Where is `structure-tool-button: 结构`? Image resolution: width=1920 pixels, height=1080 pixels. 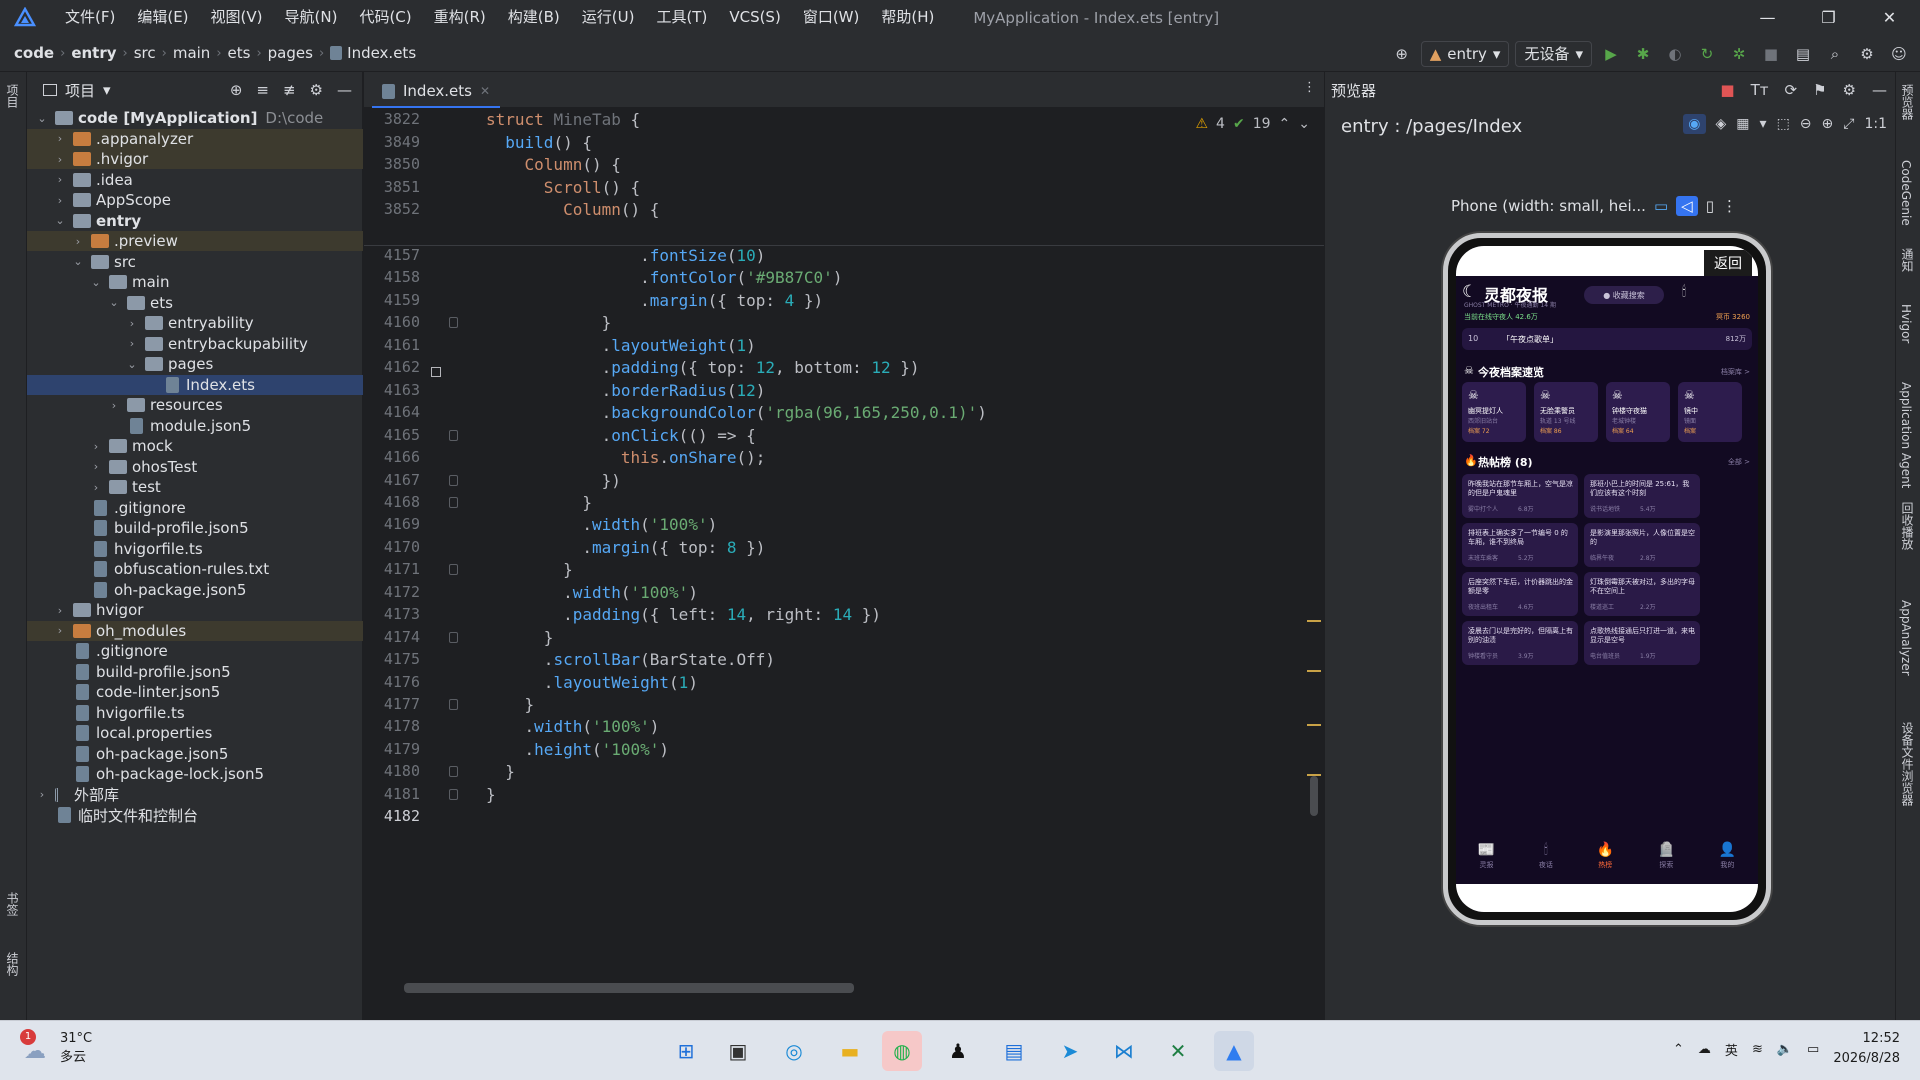
structure-tool-button: 结构 is located at coordinates (12, 964).